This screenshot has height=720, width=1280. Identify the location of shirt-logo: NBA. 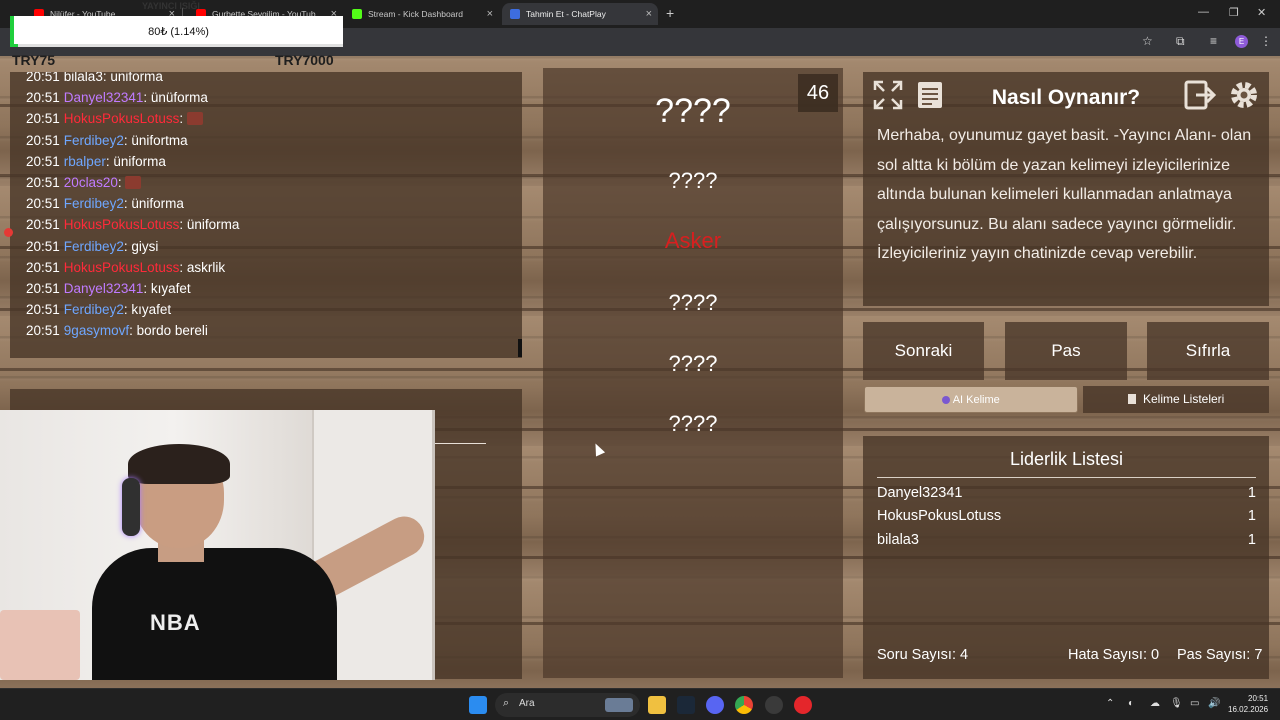
(175, 622).